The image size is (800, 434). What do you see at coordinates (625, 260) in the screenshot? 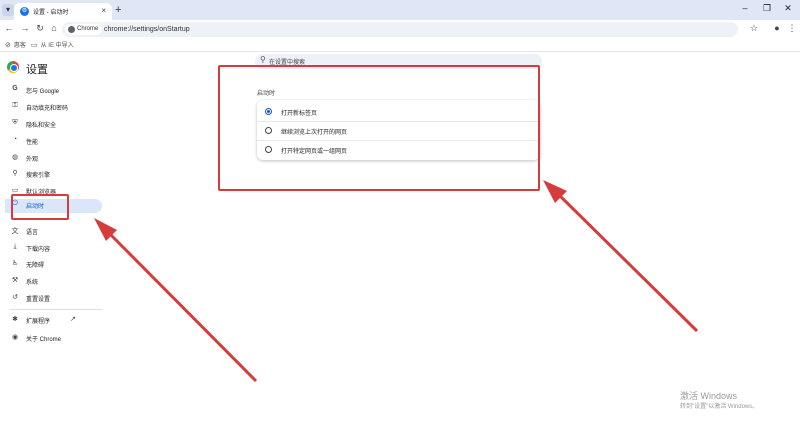
I see `arrow-line-right` at bounding box center [625, 260].